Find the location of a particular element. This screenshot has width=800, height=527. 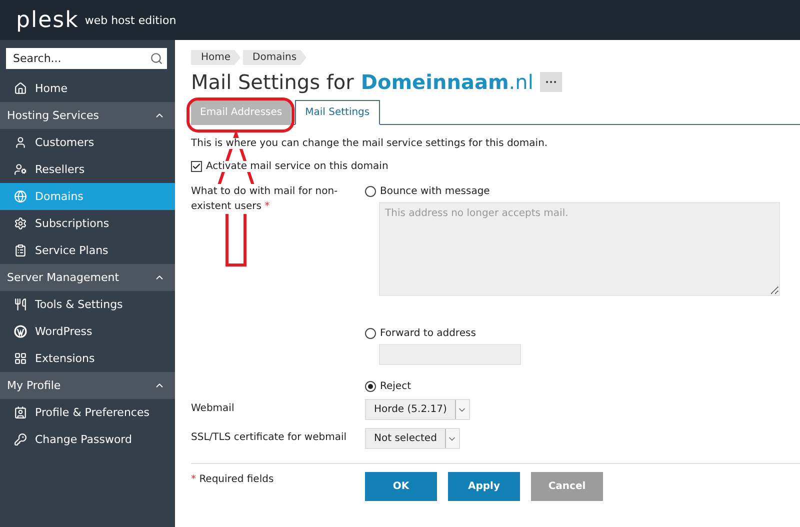

checkbox is located at coordinates (196, 166).